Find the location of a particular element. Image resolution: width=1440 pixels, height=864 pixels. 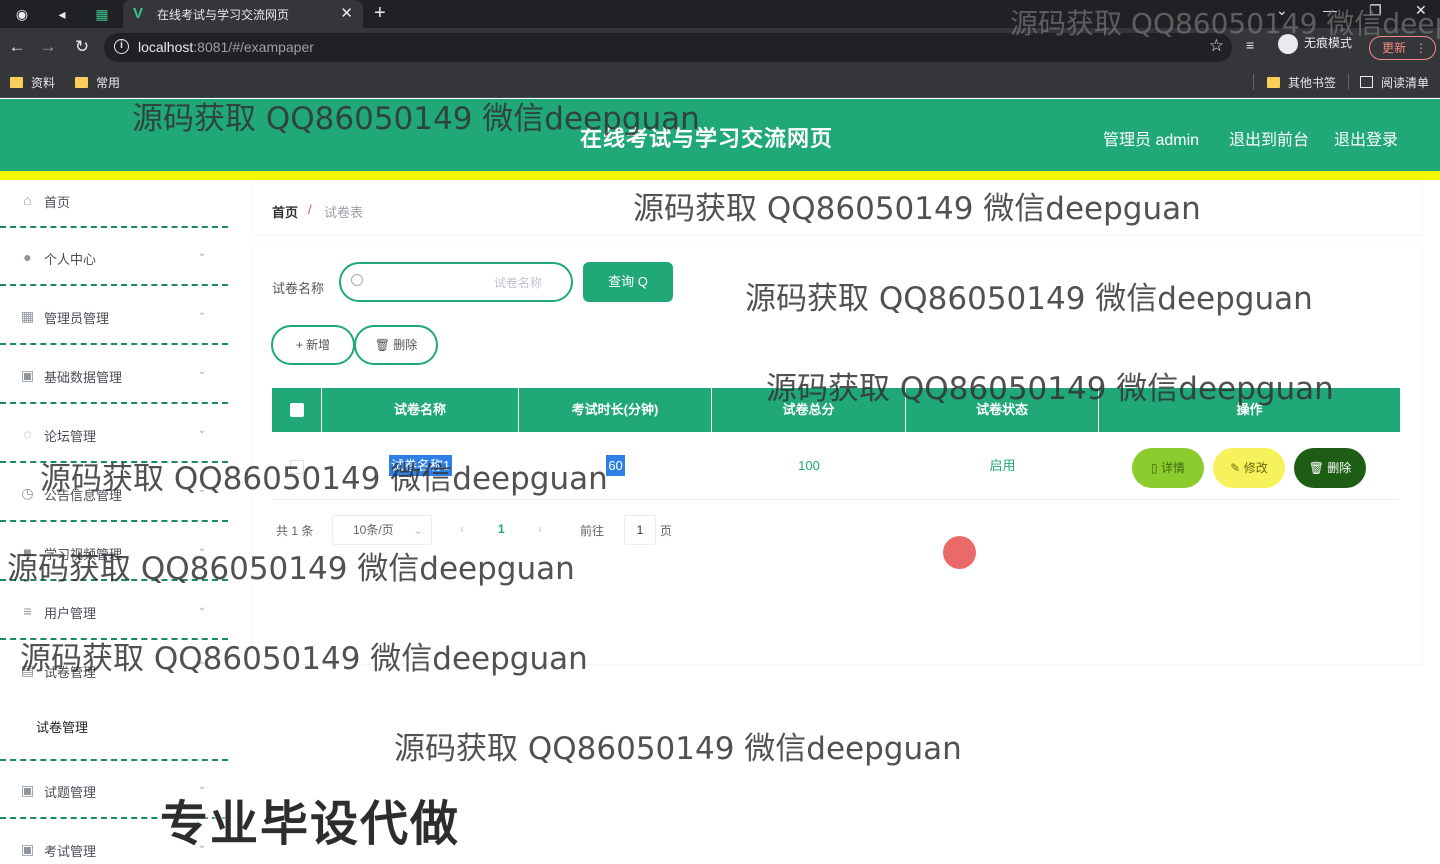

row-checkbox is located at coordinates (297, 466).